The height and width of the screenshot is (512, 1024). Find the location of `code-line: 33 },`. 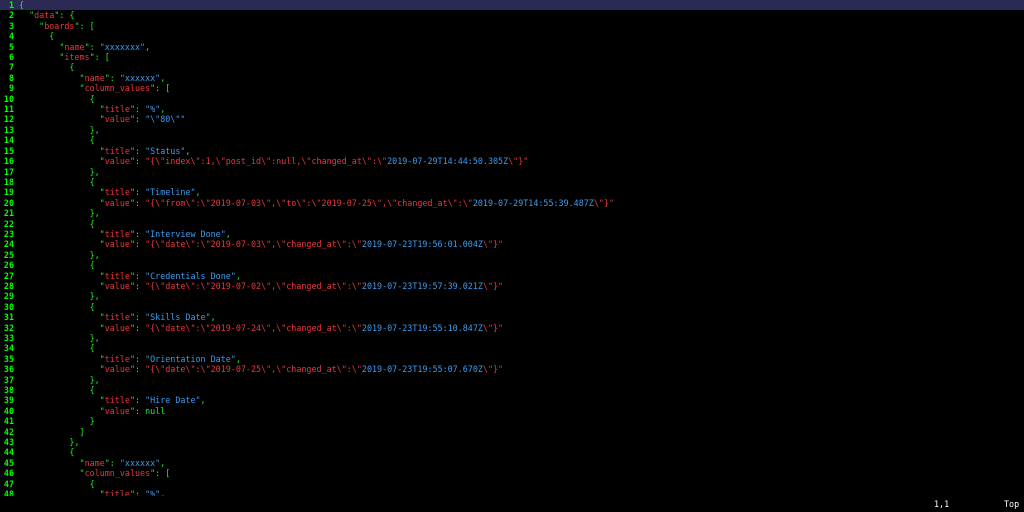

code-line: 33 }, is located at coordinates (512, 338).